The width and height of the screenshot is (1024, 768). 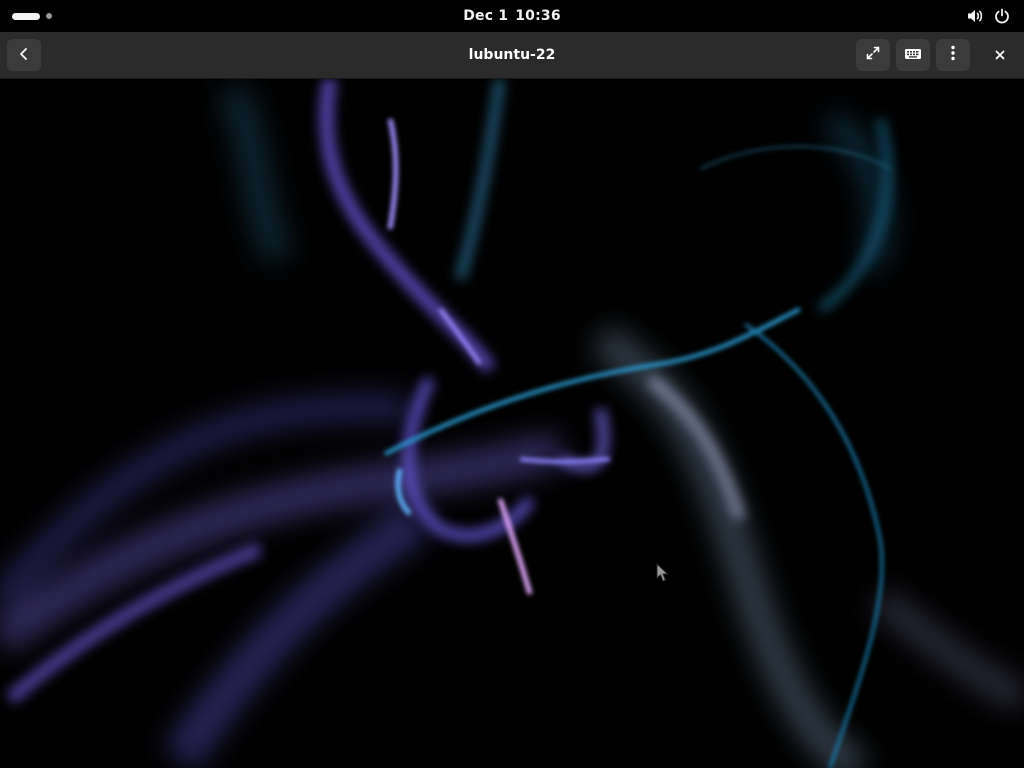 I want to click on back-button, so click(x=24, y=55).